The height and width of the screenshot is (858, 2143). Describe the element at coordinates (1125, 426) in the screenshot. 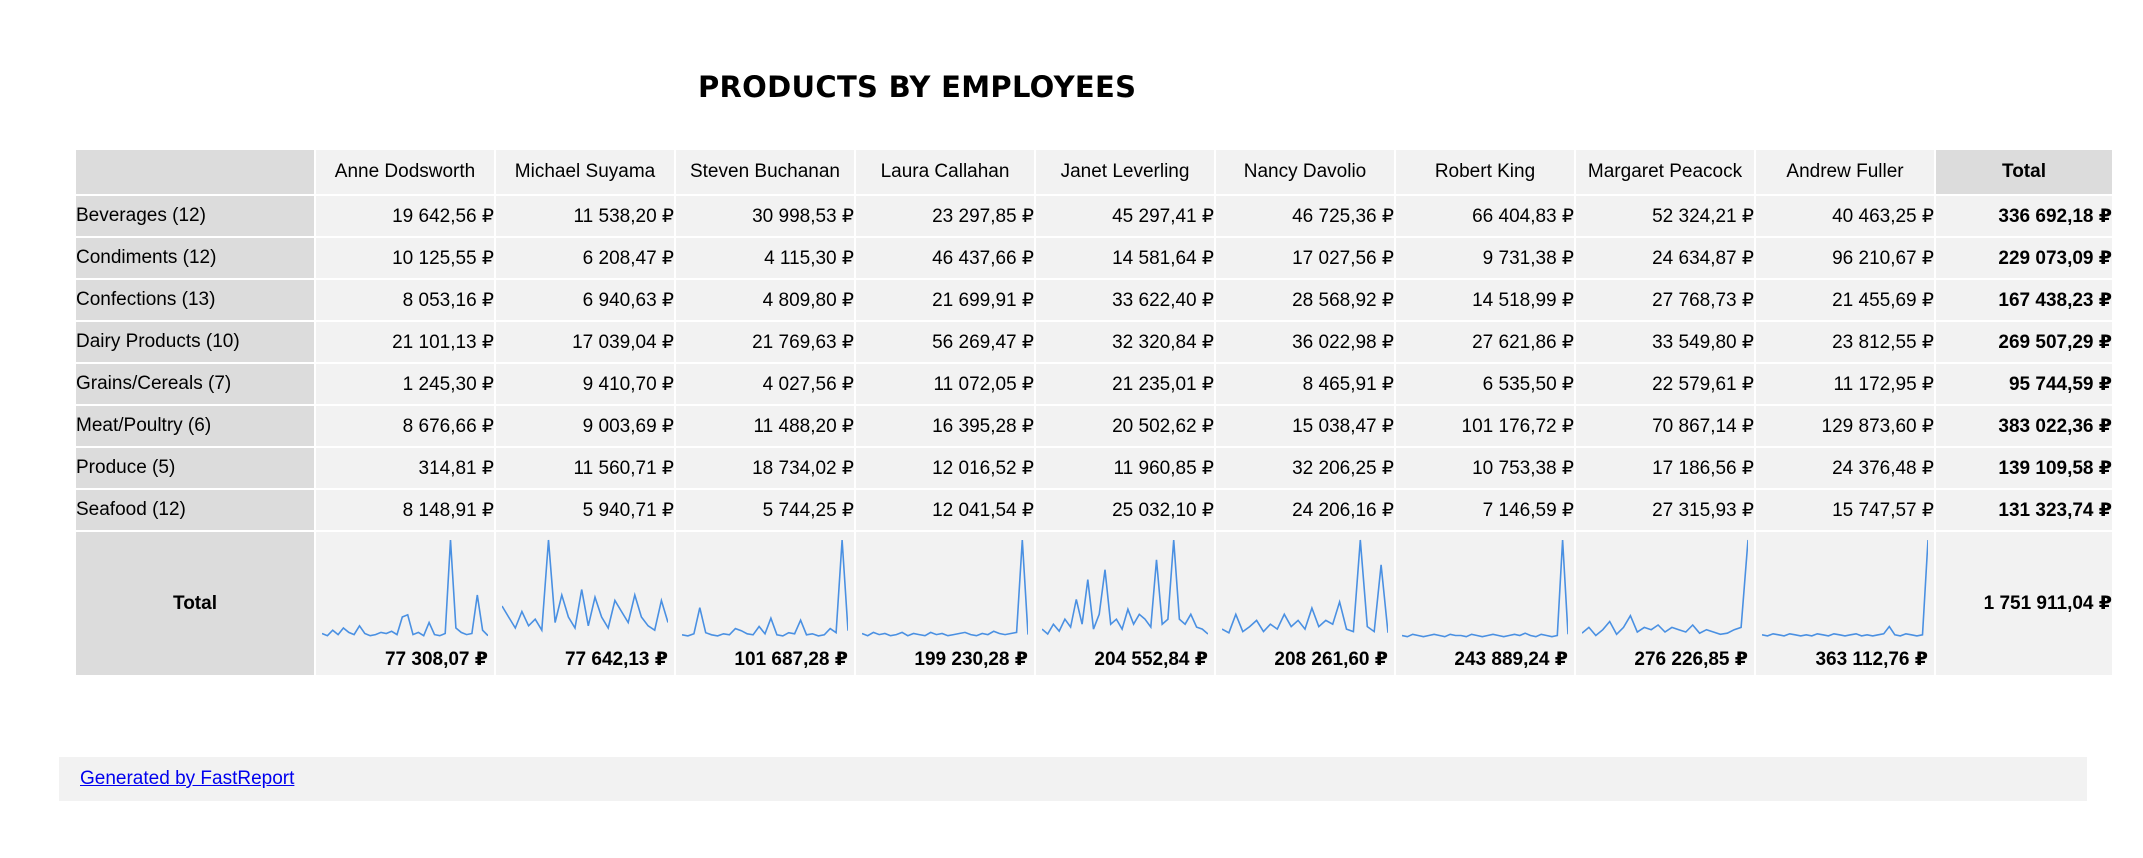

I see `table-cell: 20 502,62 ₽` at that location.